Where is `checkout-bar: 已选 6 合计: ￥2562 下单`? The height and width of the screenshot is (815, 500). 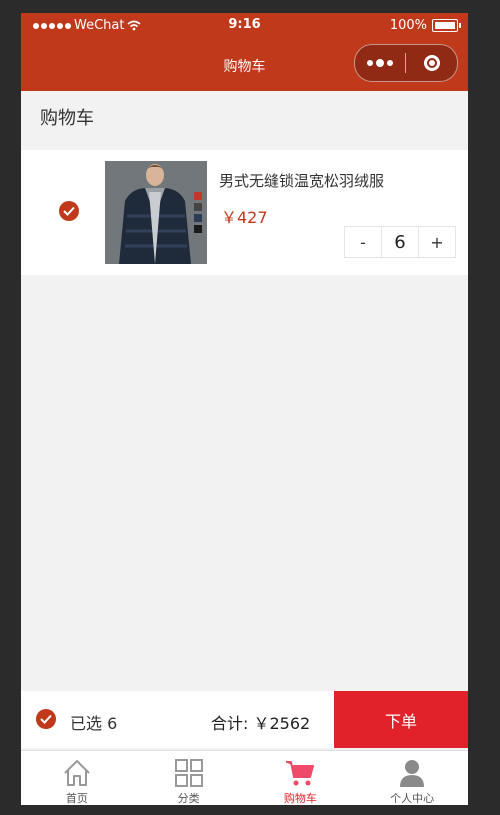 checkout-bar: 已选 6 合计: ￥2562 下单 is located at coordinates (244, 719).